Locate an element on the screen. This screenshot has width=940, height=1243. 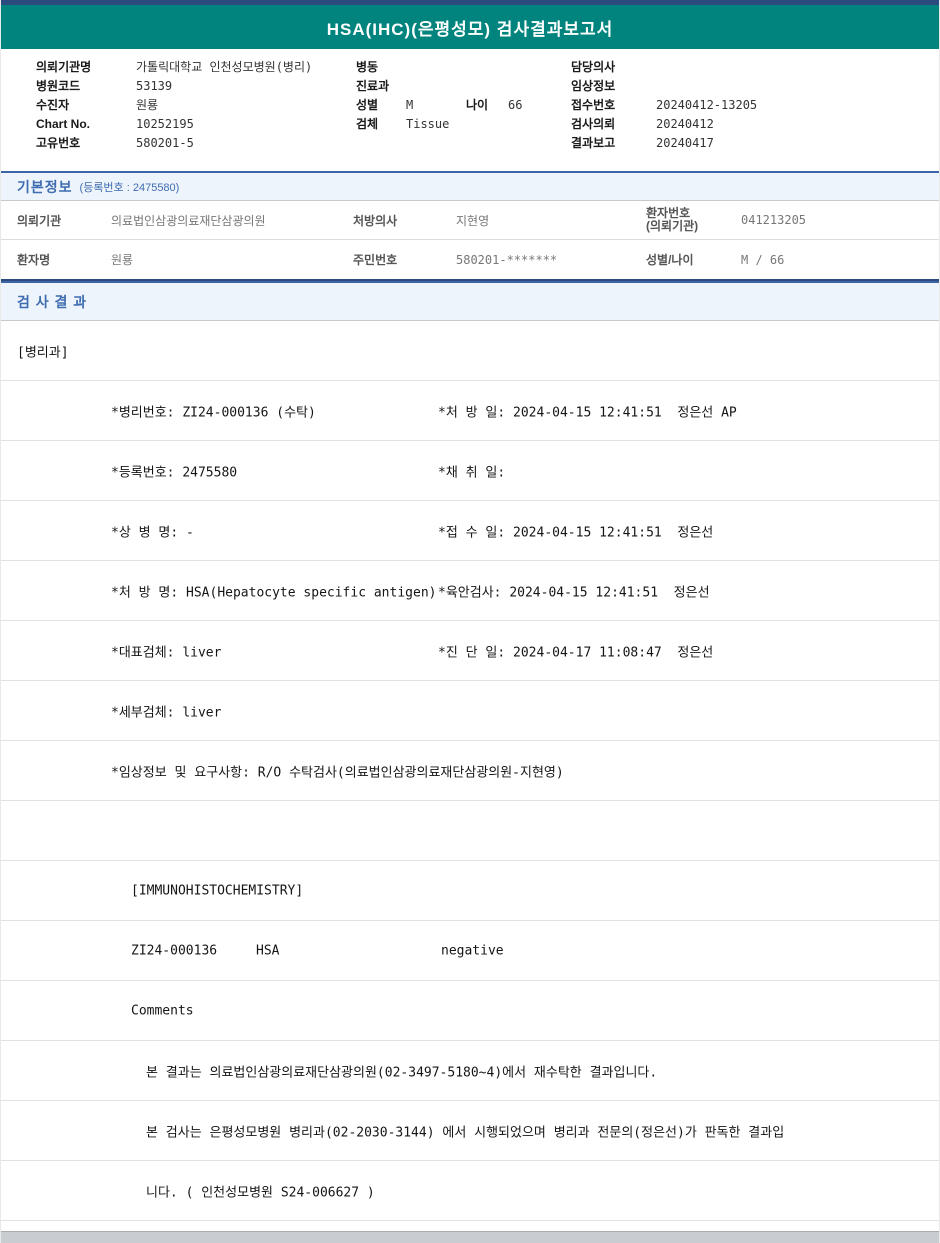
result-row-empty is located at coordinates (470, 831).